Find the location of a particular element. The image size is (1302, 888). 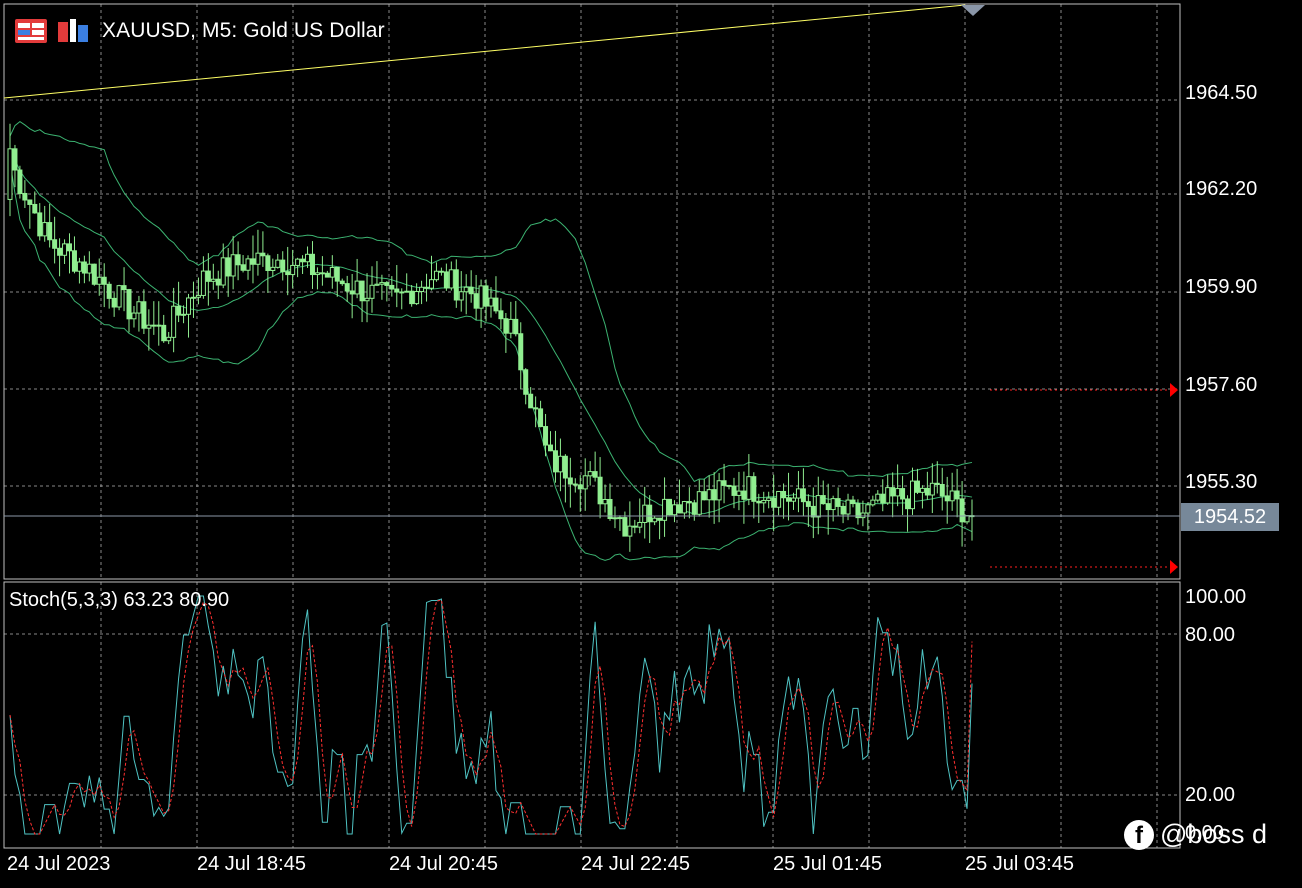

price-axis-label: 1957.60 is located at coordinates (1221, 385).